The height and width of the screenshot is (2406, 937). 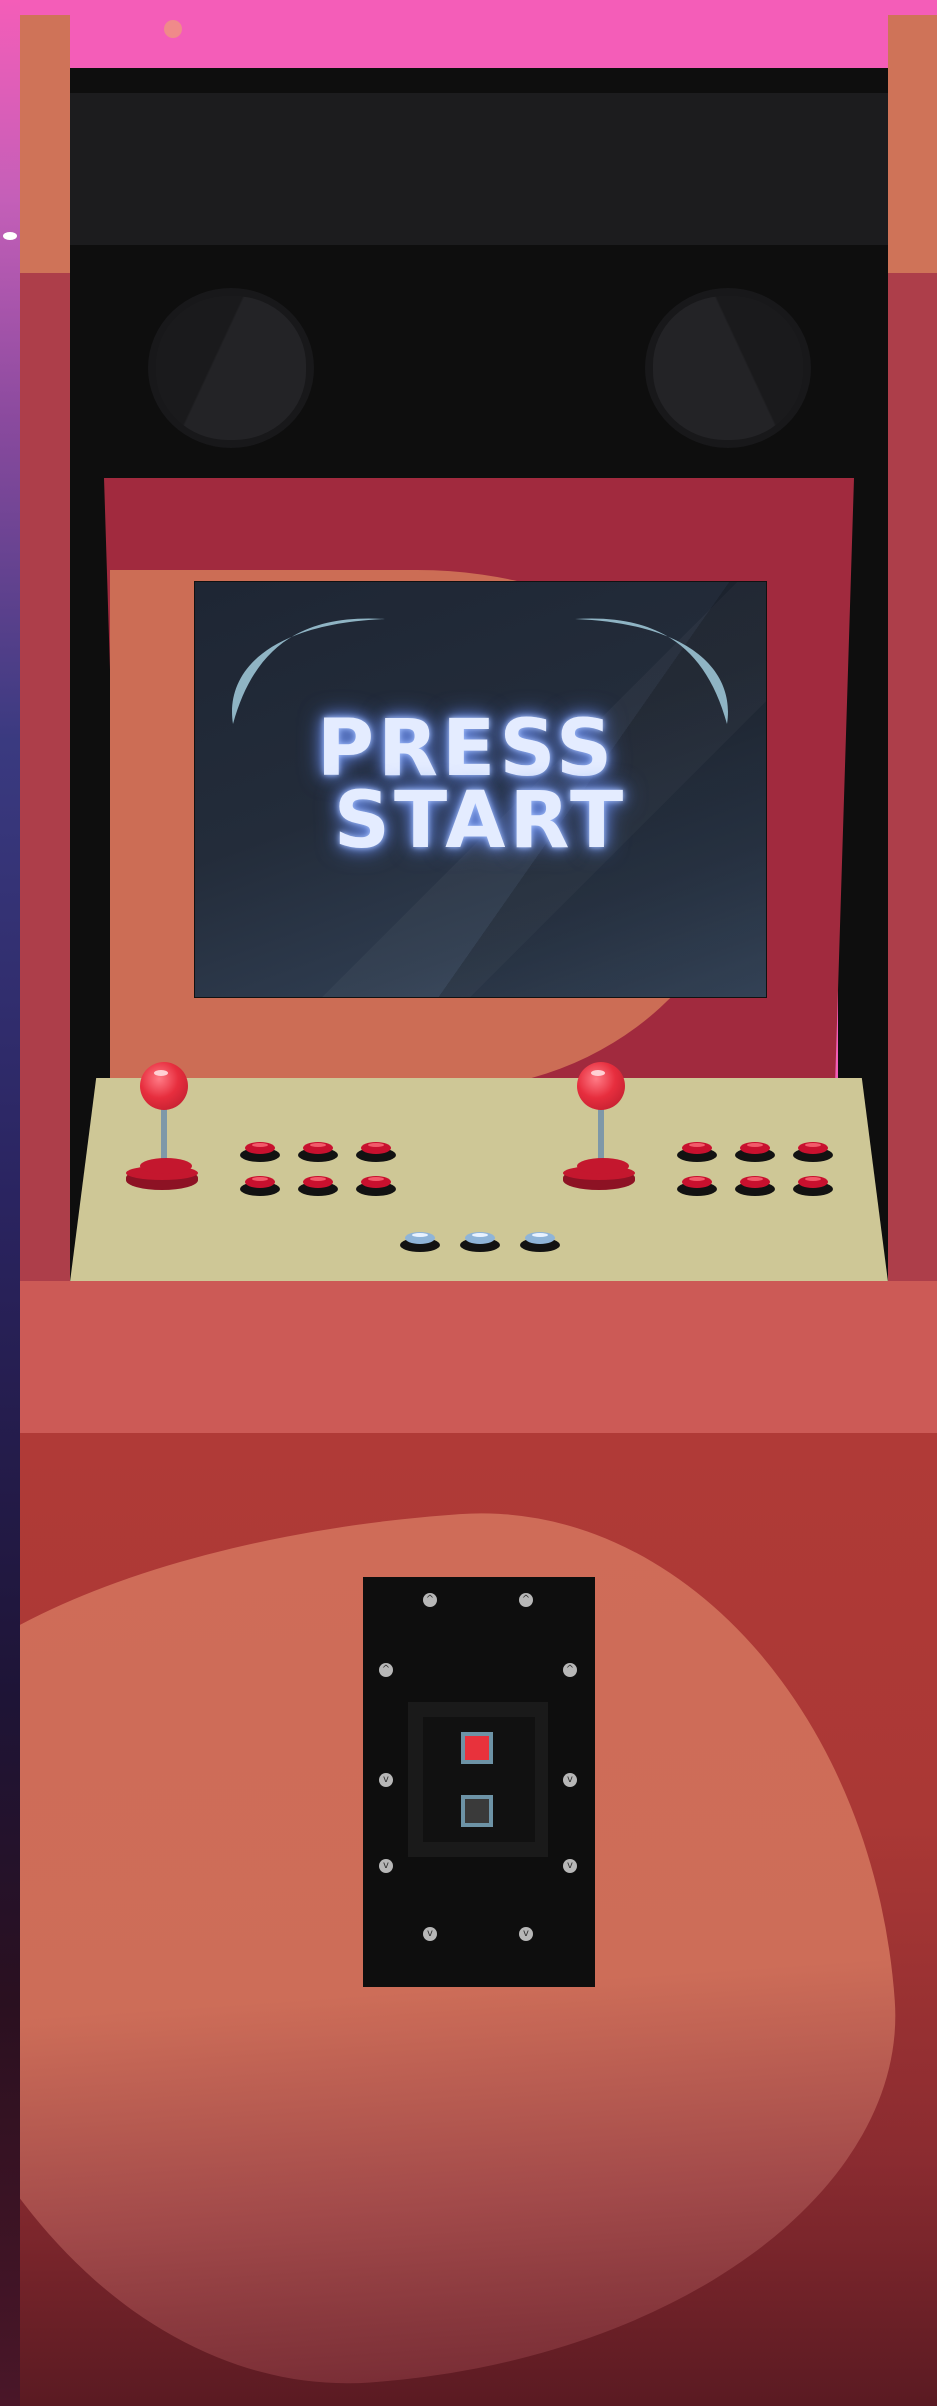 I want to click on game-screen: PRESS START, so click(x=480, y=789).